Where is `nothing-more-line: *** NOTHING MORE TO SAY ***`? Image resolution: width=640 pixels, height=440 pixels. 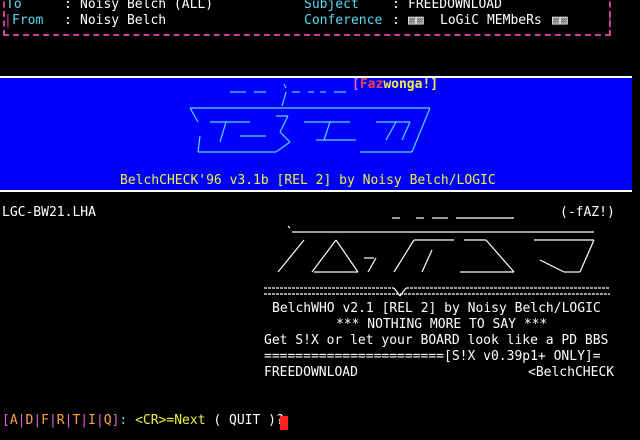
nothing-more-line: *** NOTHING MORE TO SAY *** is located at coordinates (442, 324).